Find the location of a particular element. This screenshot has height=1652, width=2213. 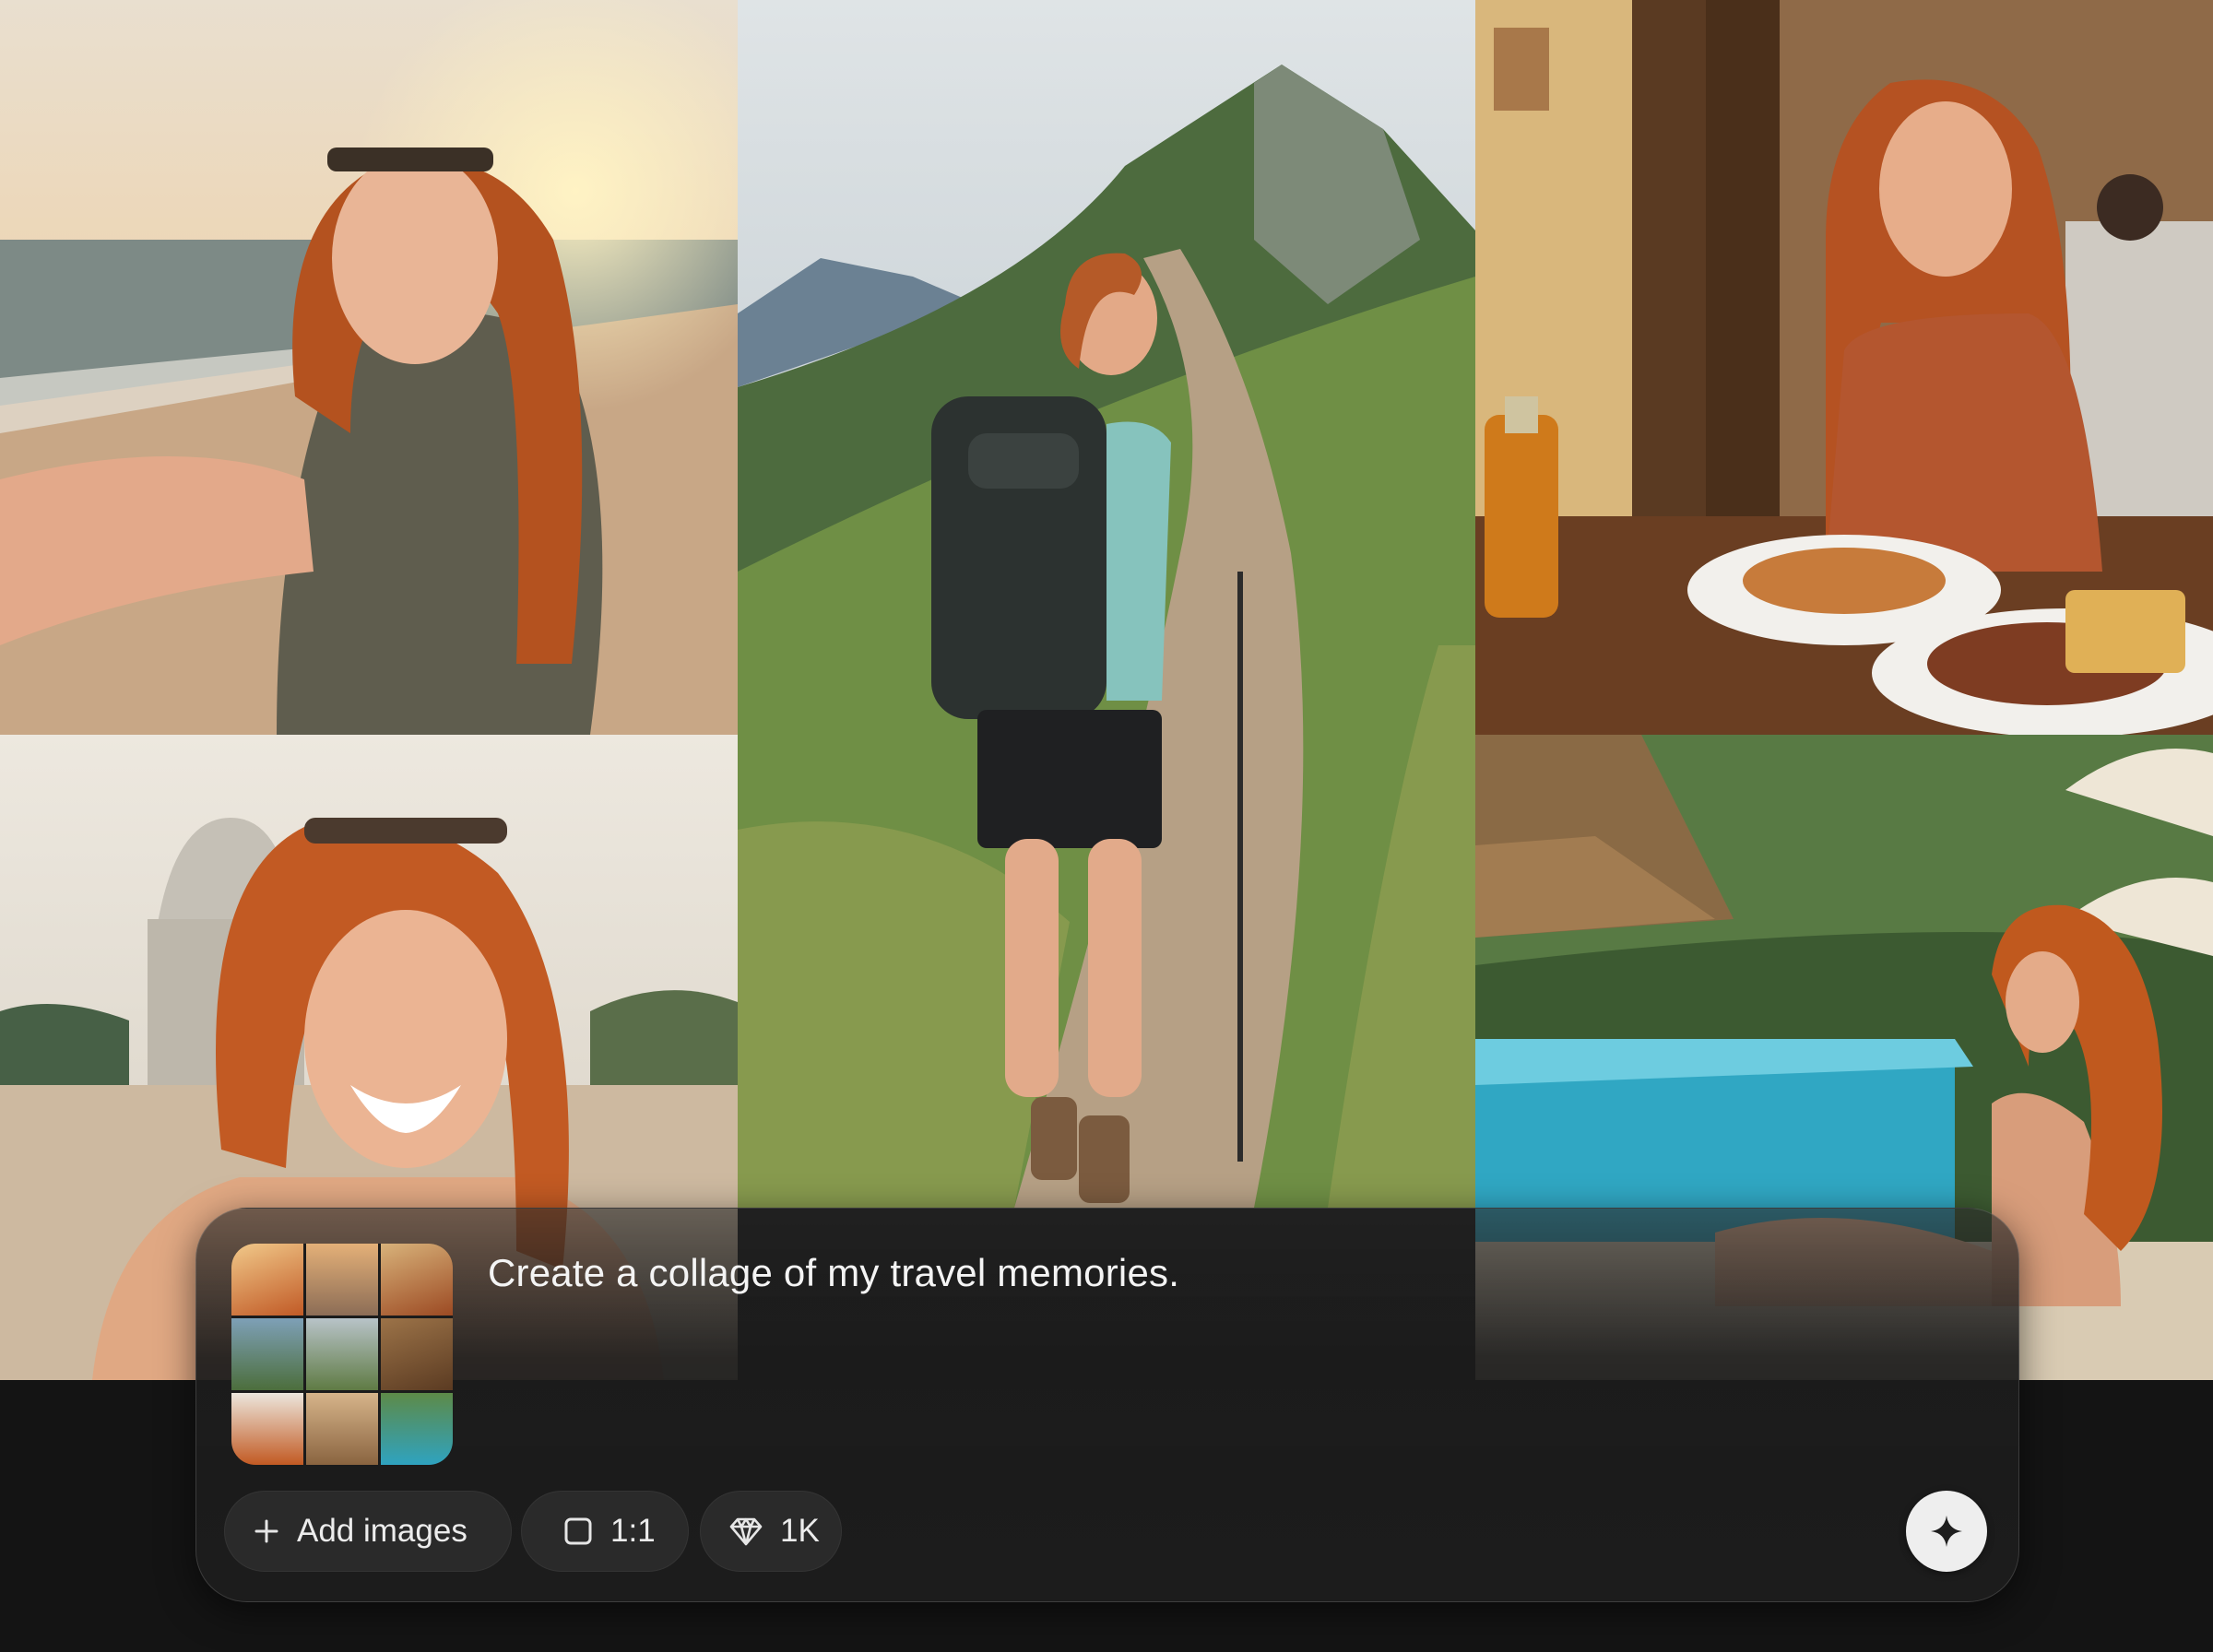

square-icon is located at coordinates (578, 1531).